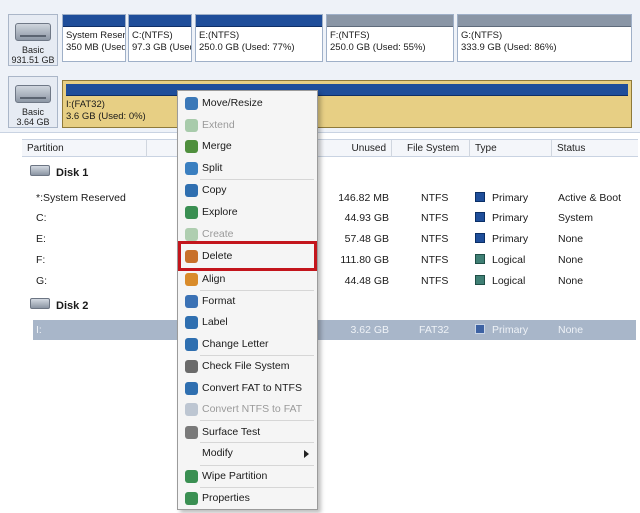  Describe the element at coordinates (212, 168) in the screenshot. I see `menu-item-label: Split` at that location.